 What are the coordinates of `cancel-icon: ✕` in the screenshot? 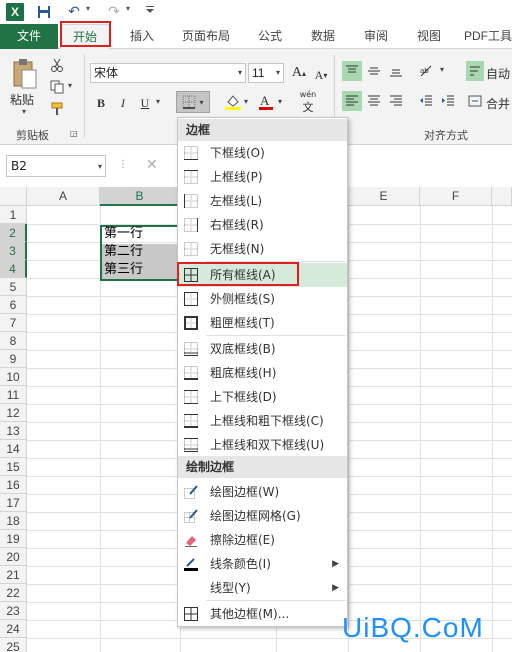 It's located at (152, 165).